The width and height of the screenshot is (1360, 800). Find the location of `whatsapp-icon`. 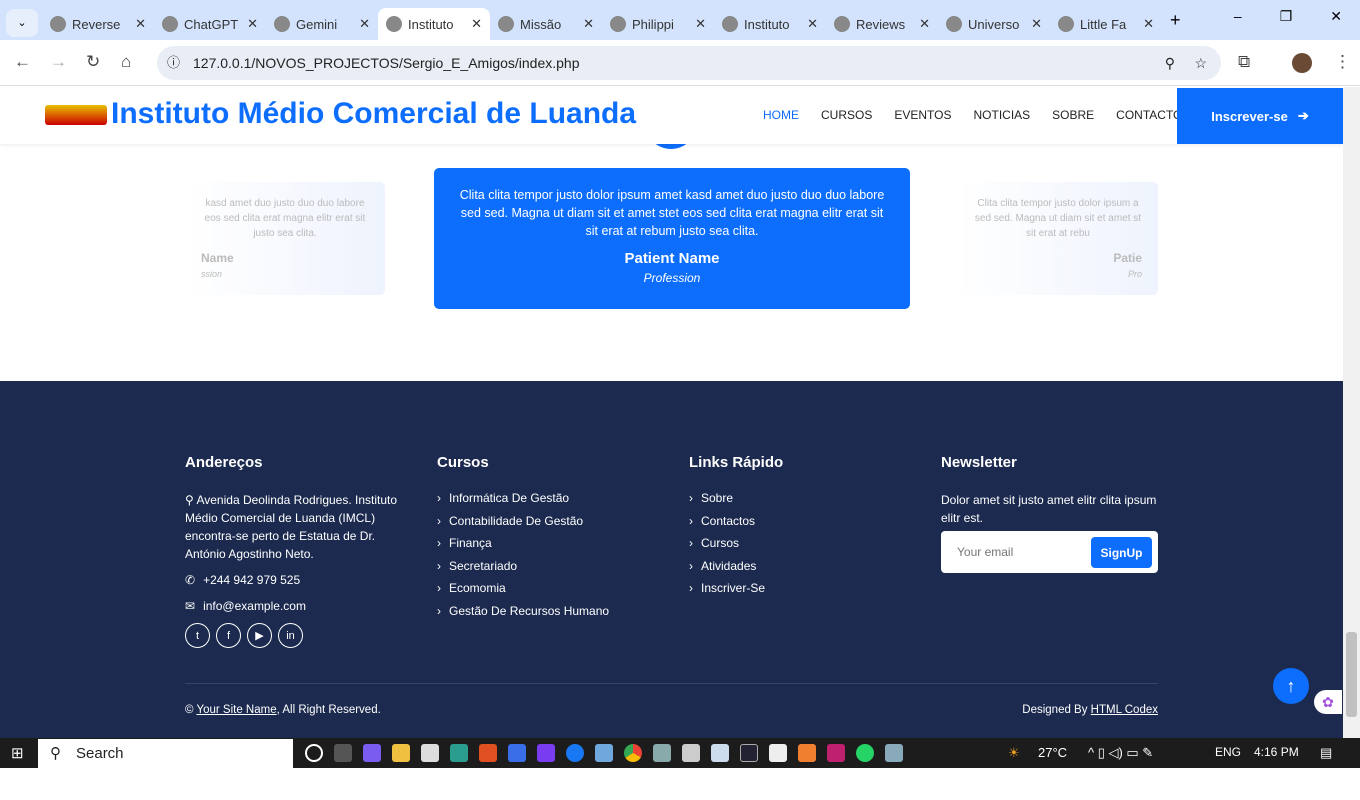

whatsapp-icon is located at coordinates (865, 753).